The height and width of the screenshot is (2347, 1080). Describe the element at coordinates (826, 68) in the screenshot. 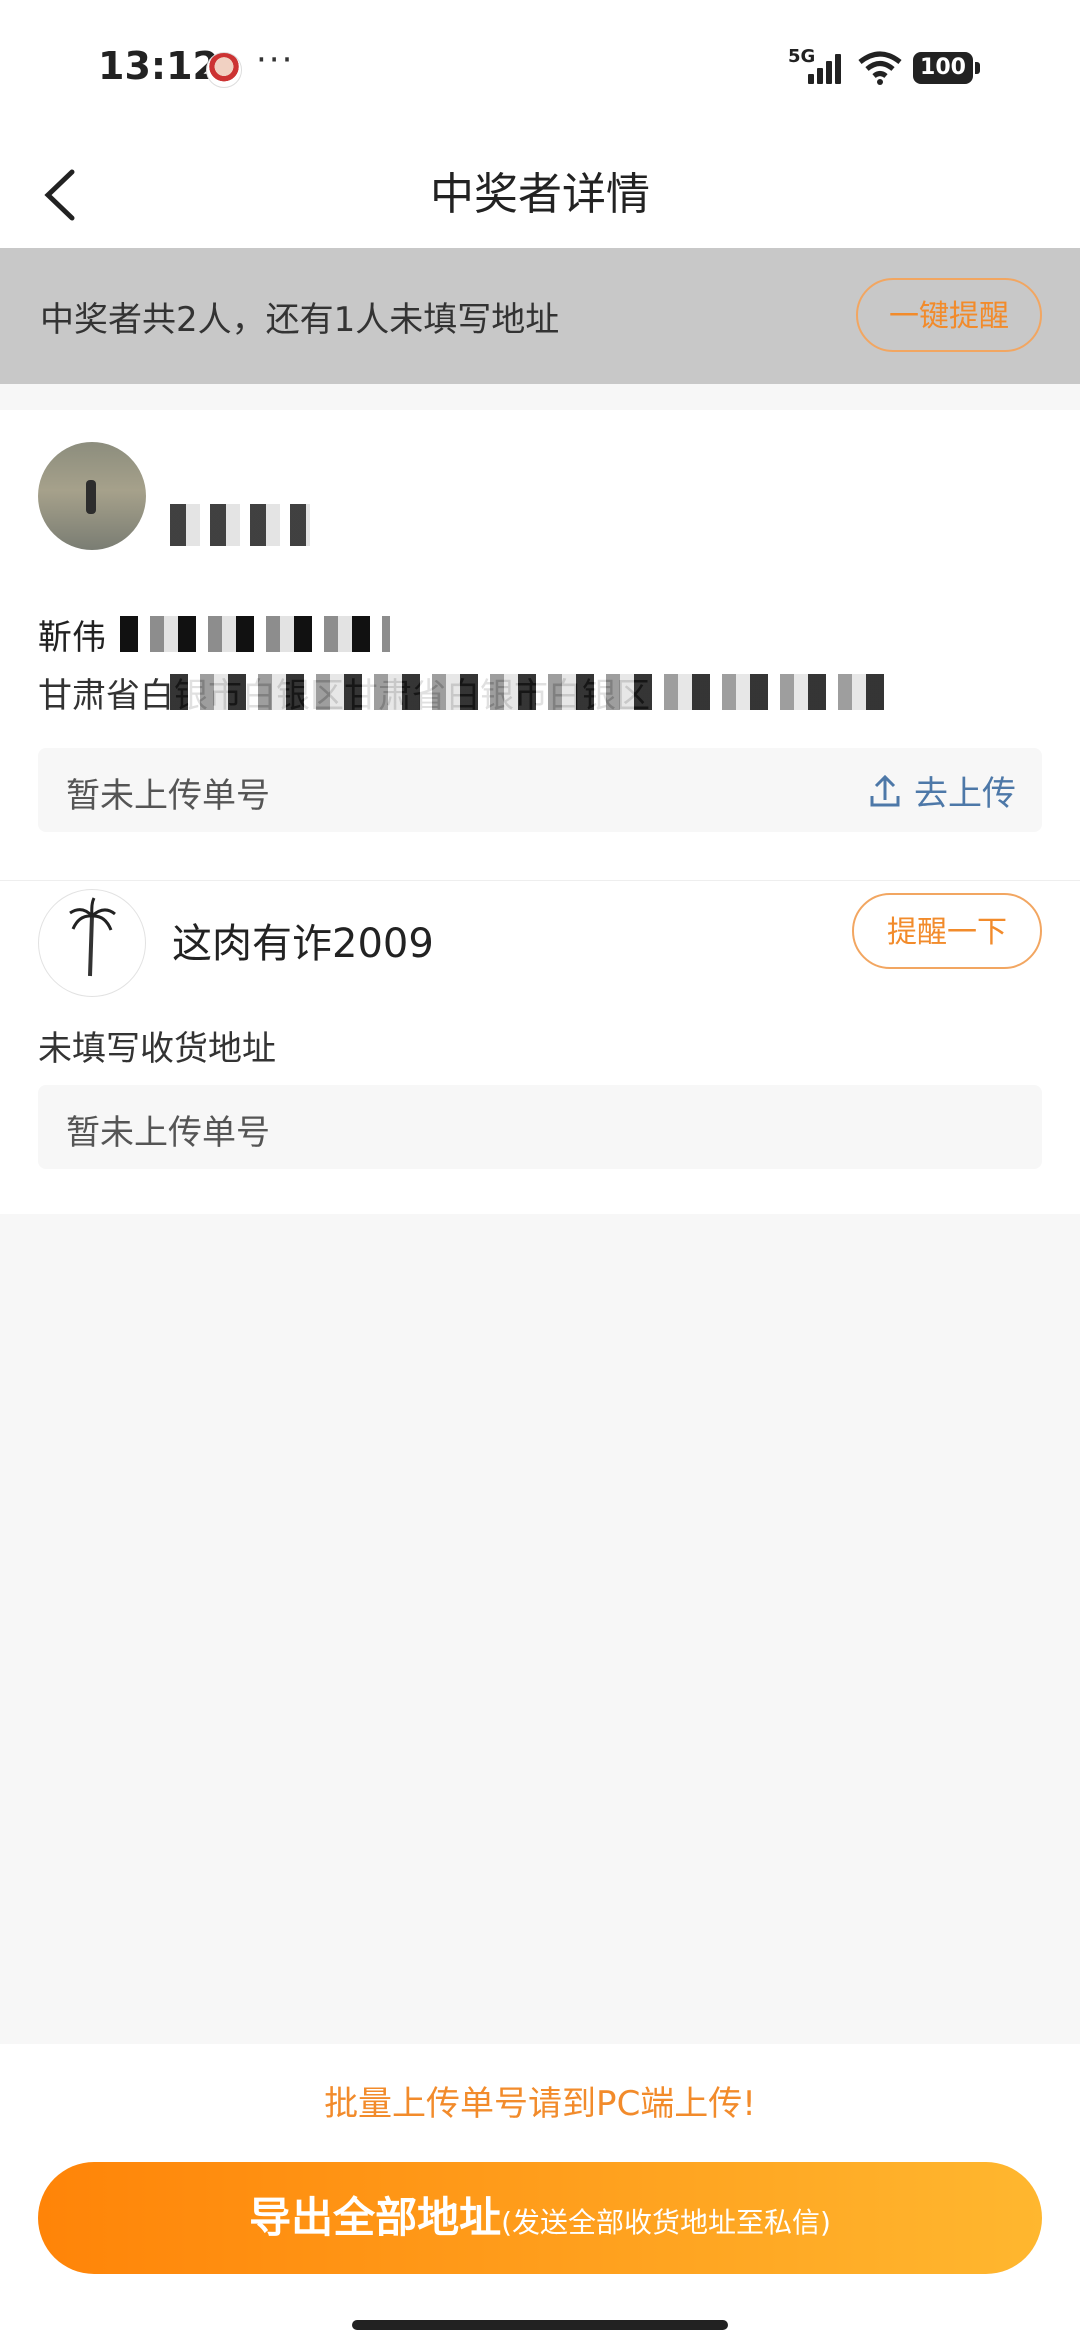

I see `signal-icon` at that location.